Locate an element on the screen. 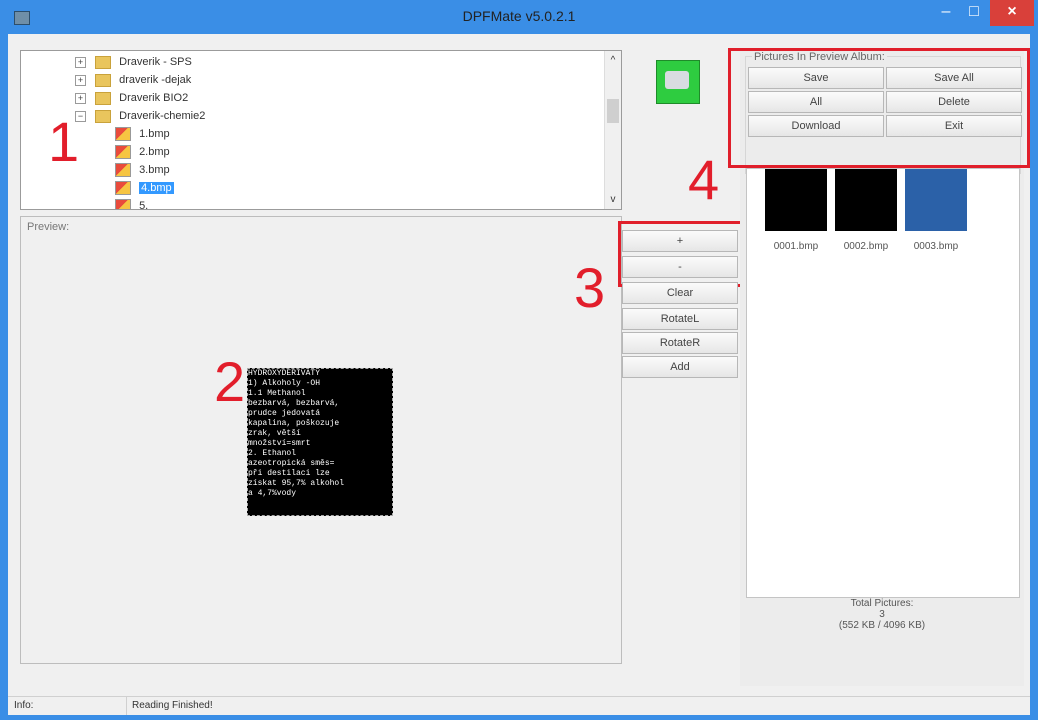  preview-text-line: zrak, větší is located at coordinates (274, 433).